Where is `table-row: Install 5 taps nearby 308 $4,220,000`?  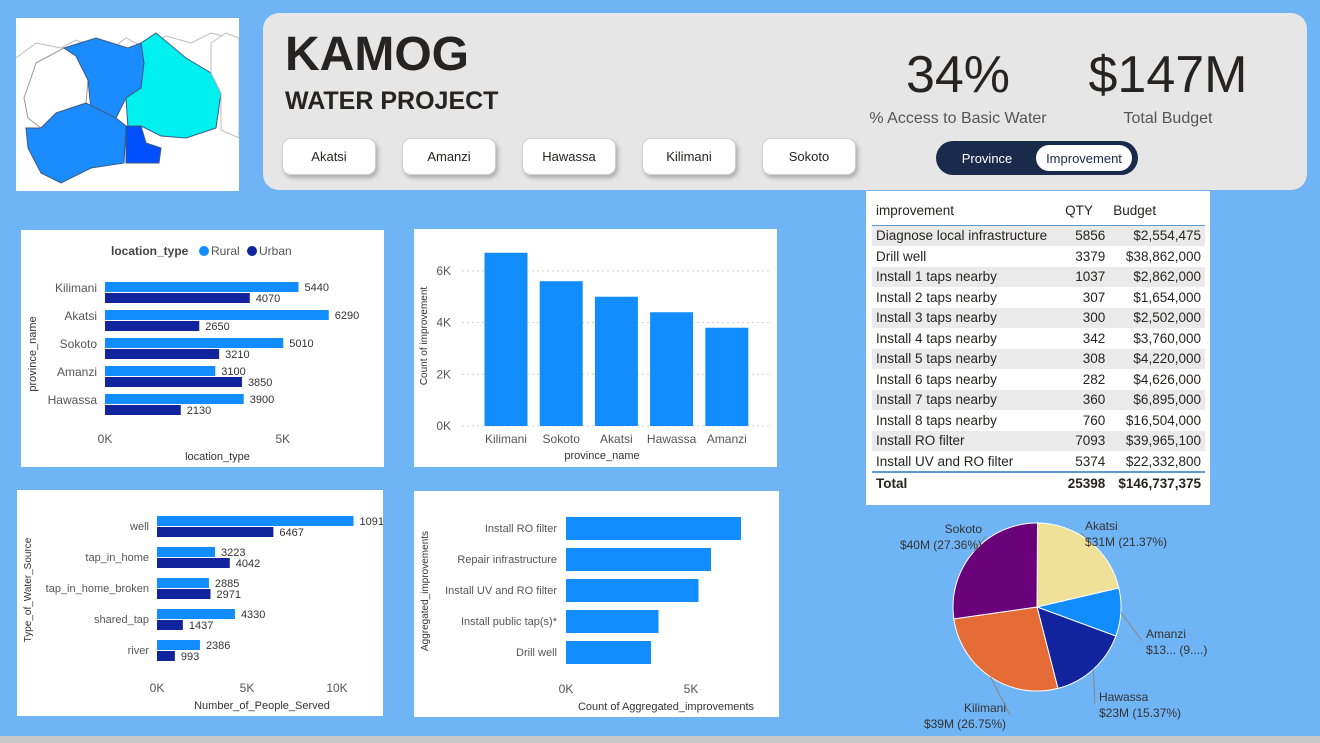
table-row: Install 5 taps nearby 308 $4,220,000 is located at coordinates (1038, 359).